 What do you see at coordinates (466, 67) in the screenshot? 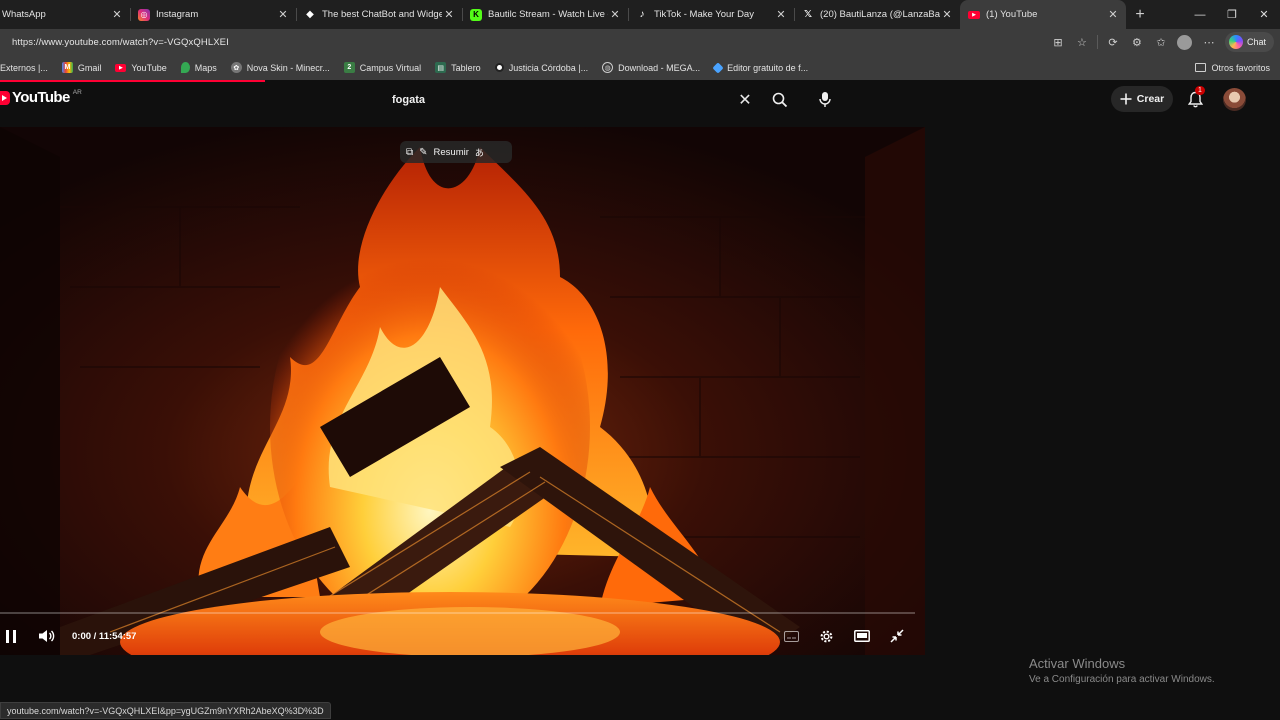
I see `bookmark-label: Tablero` at bounding box center [466, 67].